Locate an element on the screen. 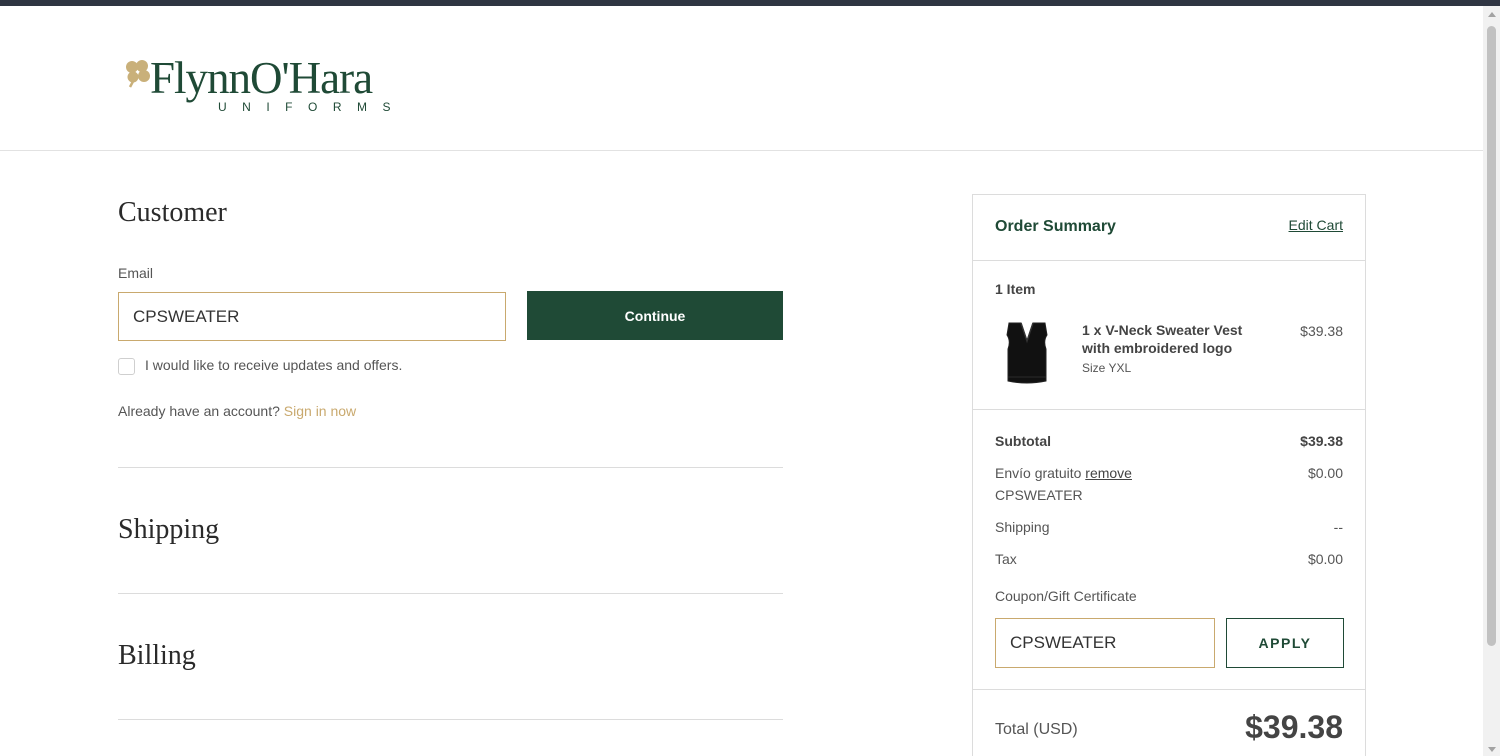 Image resolution: width=1500 pixels, height=756 pixels. order-summary-title: Order Summary is located at coordinates (1055, 226).